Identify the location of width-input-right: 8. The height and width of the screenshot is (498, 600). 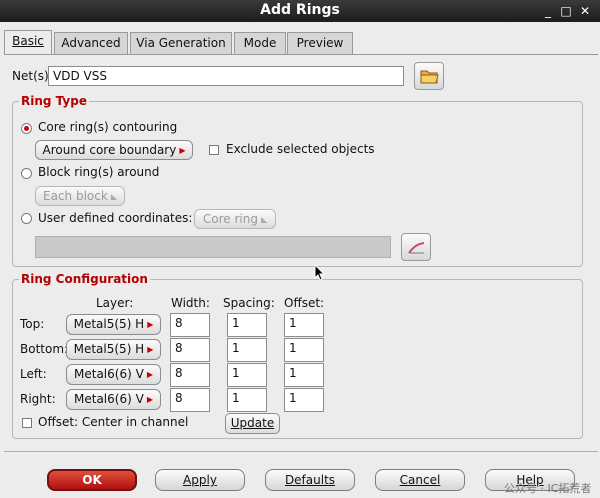
(190, 400).